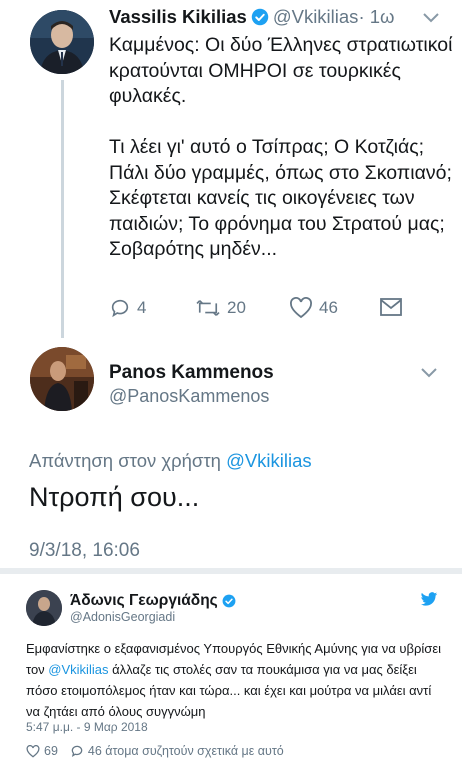  Describe the element at coordinates (189, 396) in the screenshot. I see `tweet2-author-handle: @PanosKammenos` at that location.